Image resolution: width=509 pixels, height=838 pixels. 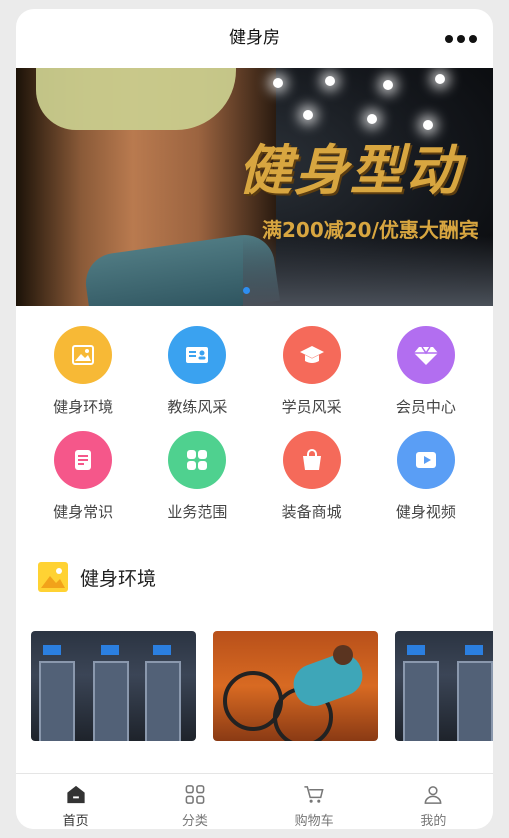 I want to click on more-dots-icon, so click(x=461, y=39).